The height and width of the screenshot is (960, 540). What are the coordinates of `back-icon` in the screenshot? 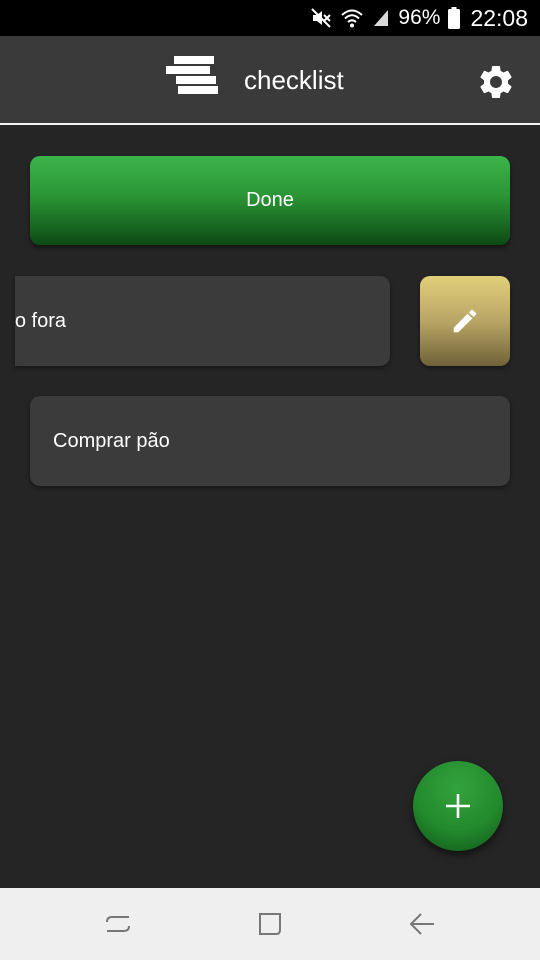 It's located at (421, 924).